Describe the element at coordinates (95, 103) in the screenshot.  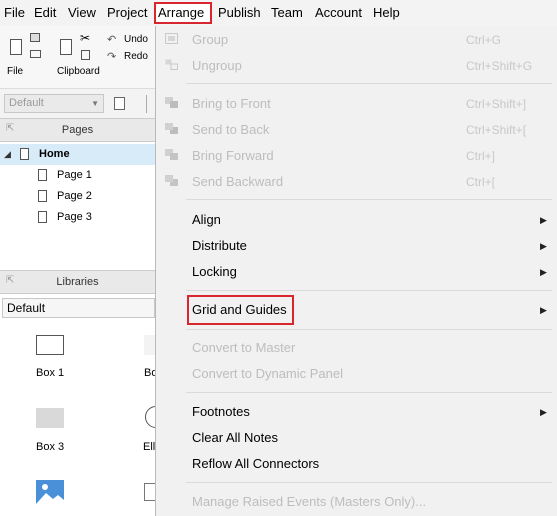
I see `chevron-down-icon: ▼` at that location.